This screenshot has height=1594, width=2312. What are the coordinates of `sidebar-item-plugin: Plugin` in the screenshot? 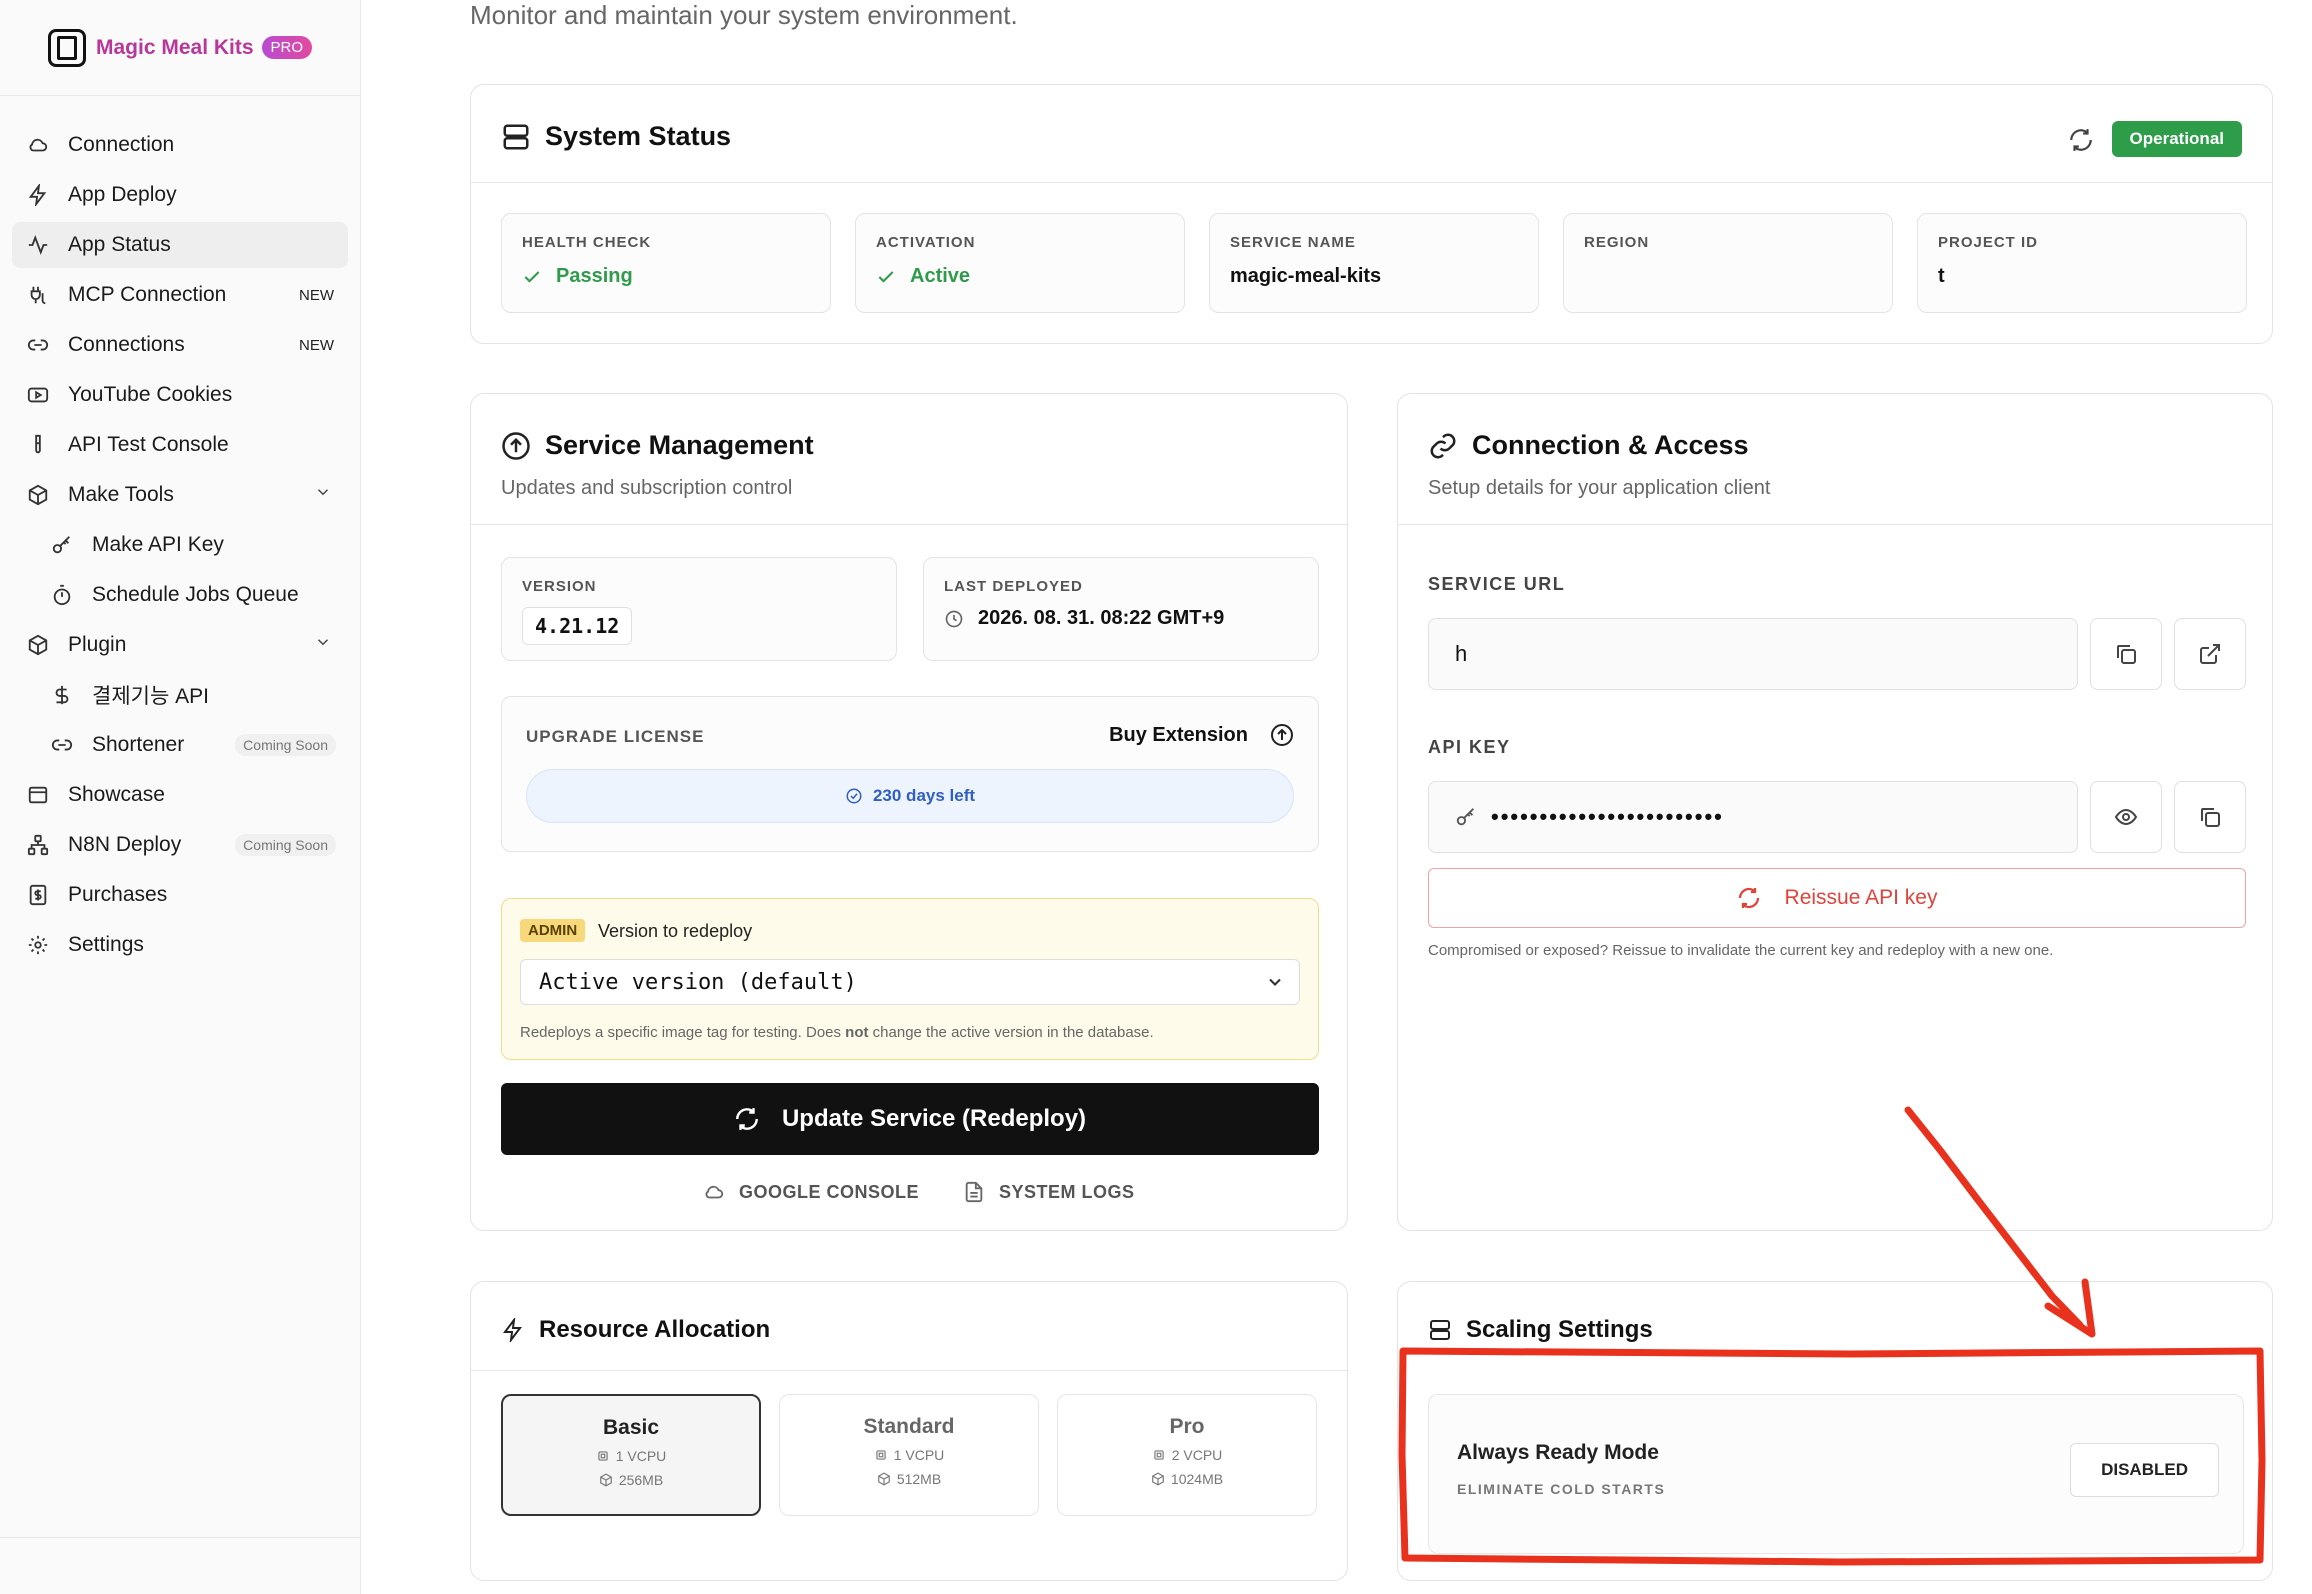 It's located at (180, 645).